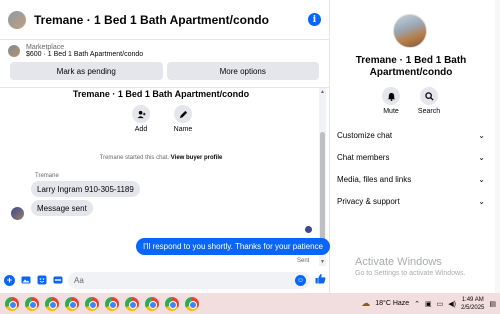 Image resolution: width=500 pixels, height=314 pixels. I want to click on chat-title: Tremane · 1 Bed 1 Bath Apartment/condo, so click(171, 20).